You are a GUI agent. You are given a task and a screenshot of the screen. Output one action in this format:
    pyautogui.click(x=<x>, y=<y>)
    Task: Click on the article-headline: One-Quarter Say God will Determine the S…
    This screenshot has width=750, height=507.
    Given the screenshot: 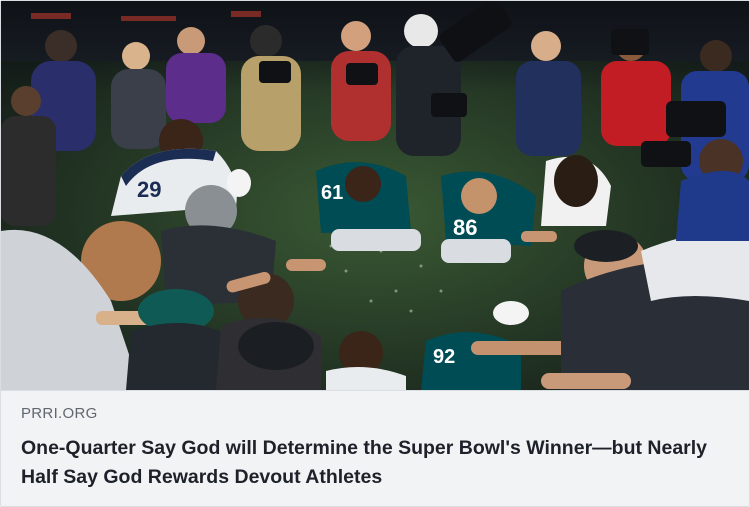 What is the action you would take?
    pyautogui.click(x=375, y=463)
    